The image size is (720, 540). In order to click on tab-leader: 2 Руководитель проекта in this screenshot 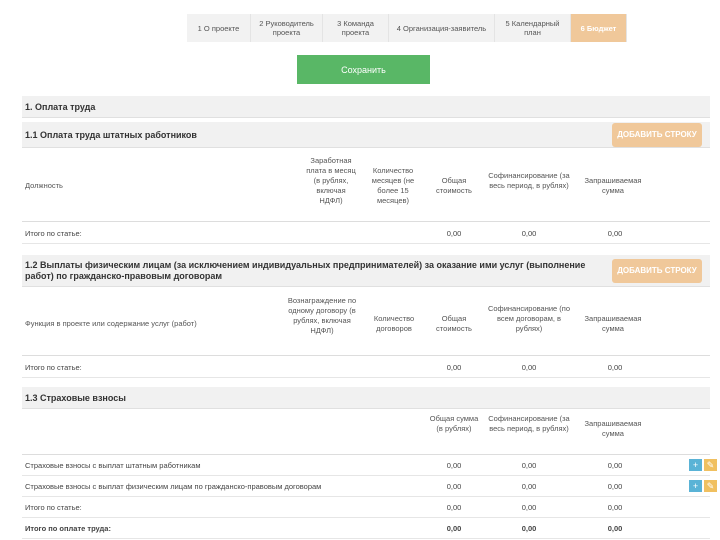, I will do `click(287, 28)`.